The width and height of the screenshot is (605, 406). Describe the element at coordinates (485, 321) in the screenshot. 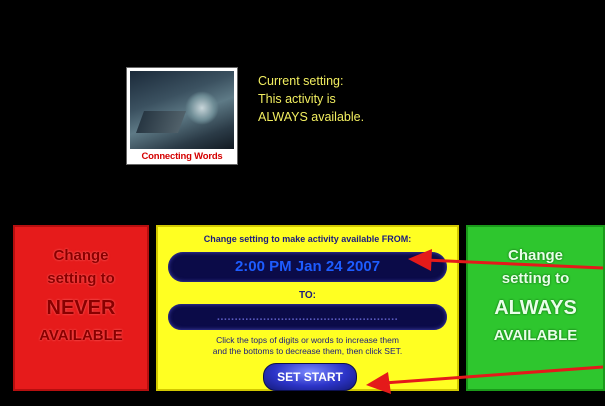

I see `annotation-arrows` at that location.